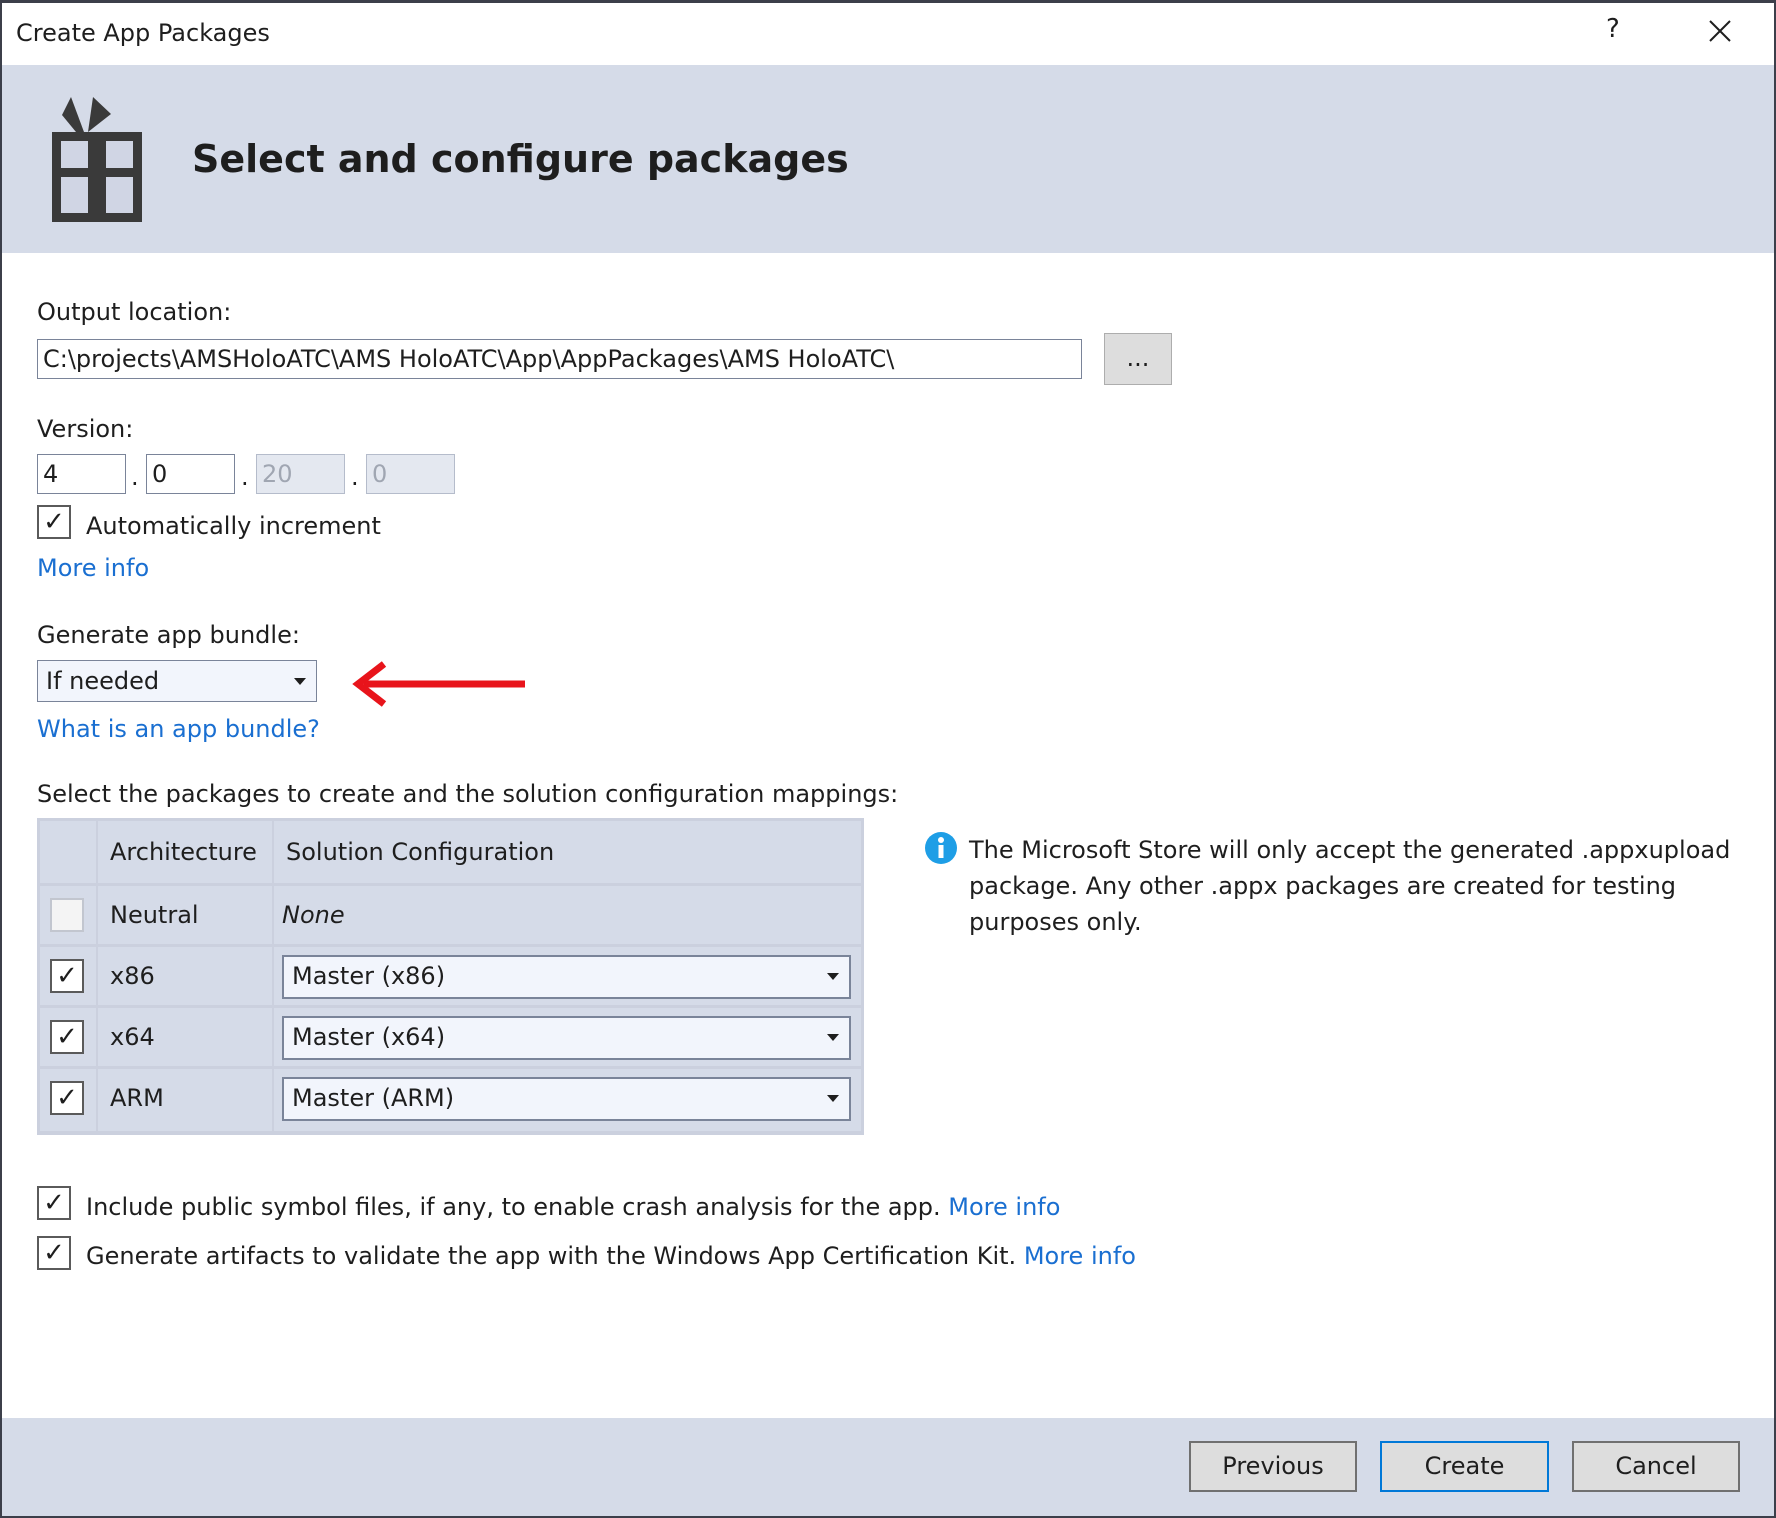 This screenshot has width=1776, height=1518. Describe the element at coordinates (888, 32) in the screenshot. I see `title-bar: Create App Packages ?` at that location.